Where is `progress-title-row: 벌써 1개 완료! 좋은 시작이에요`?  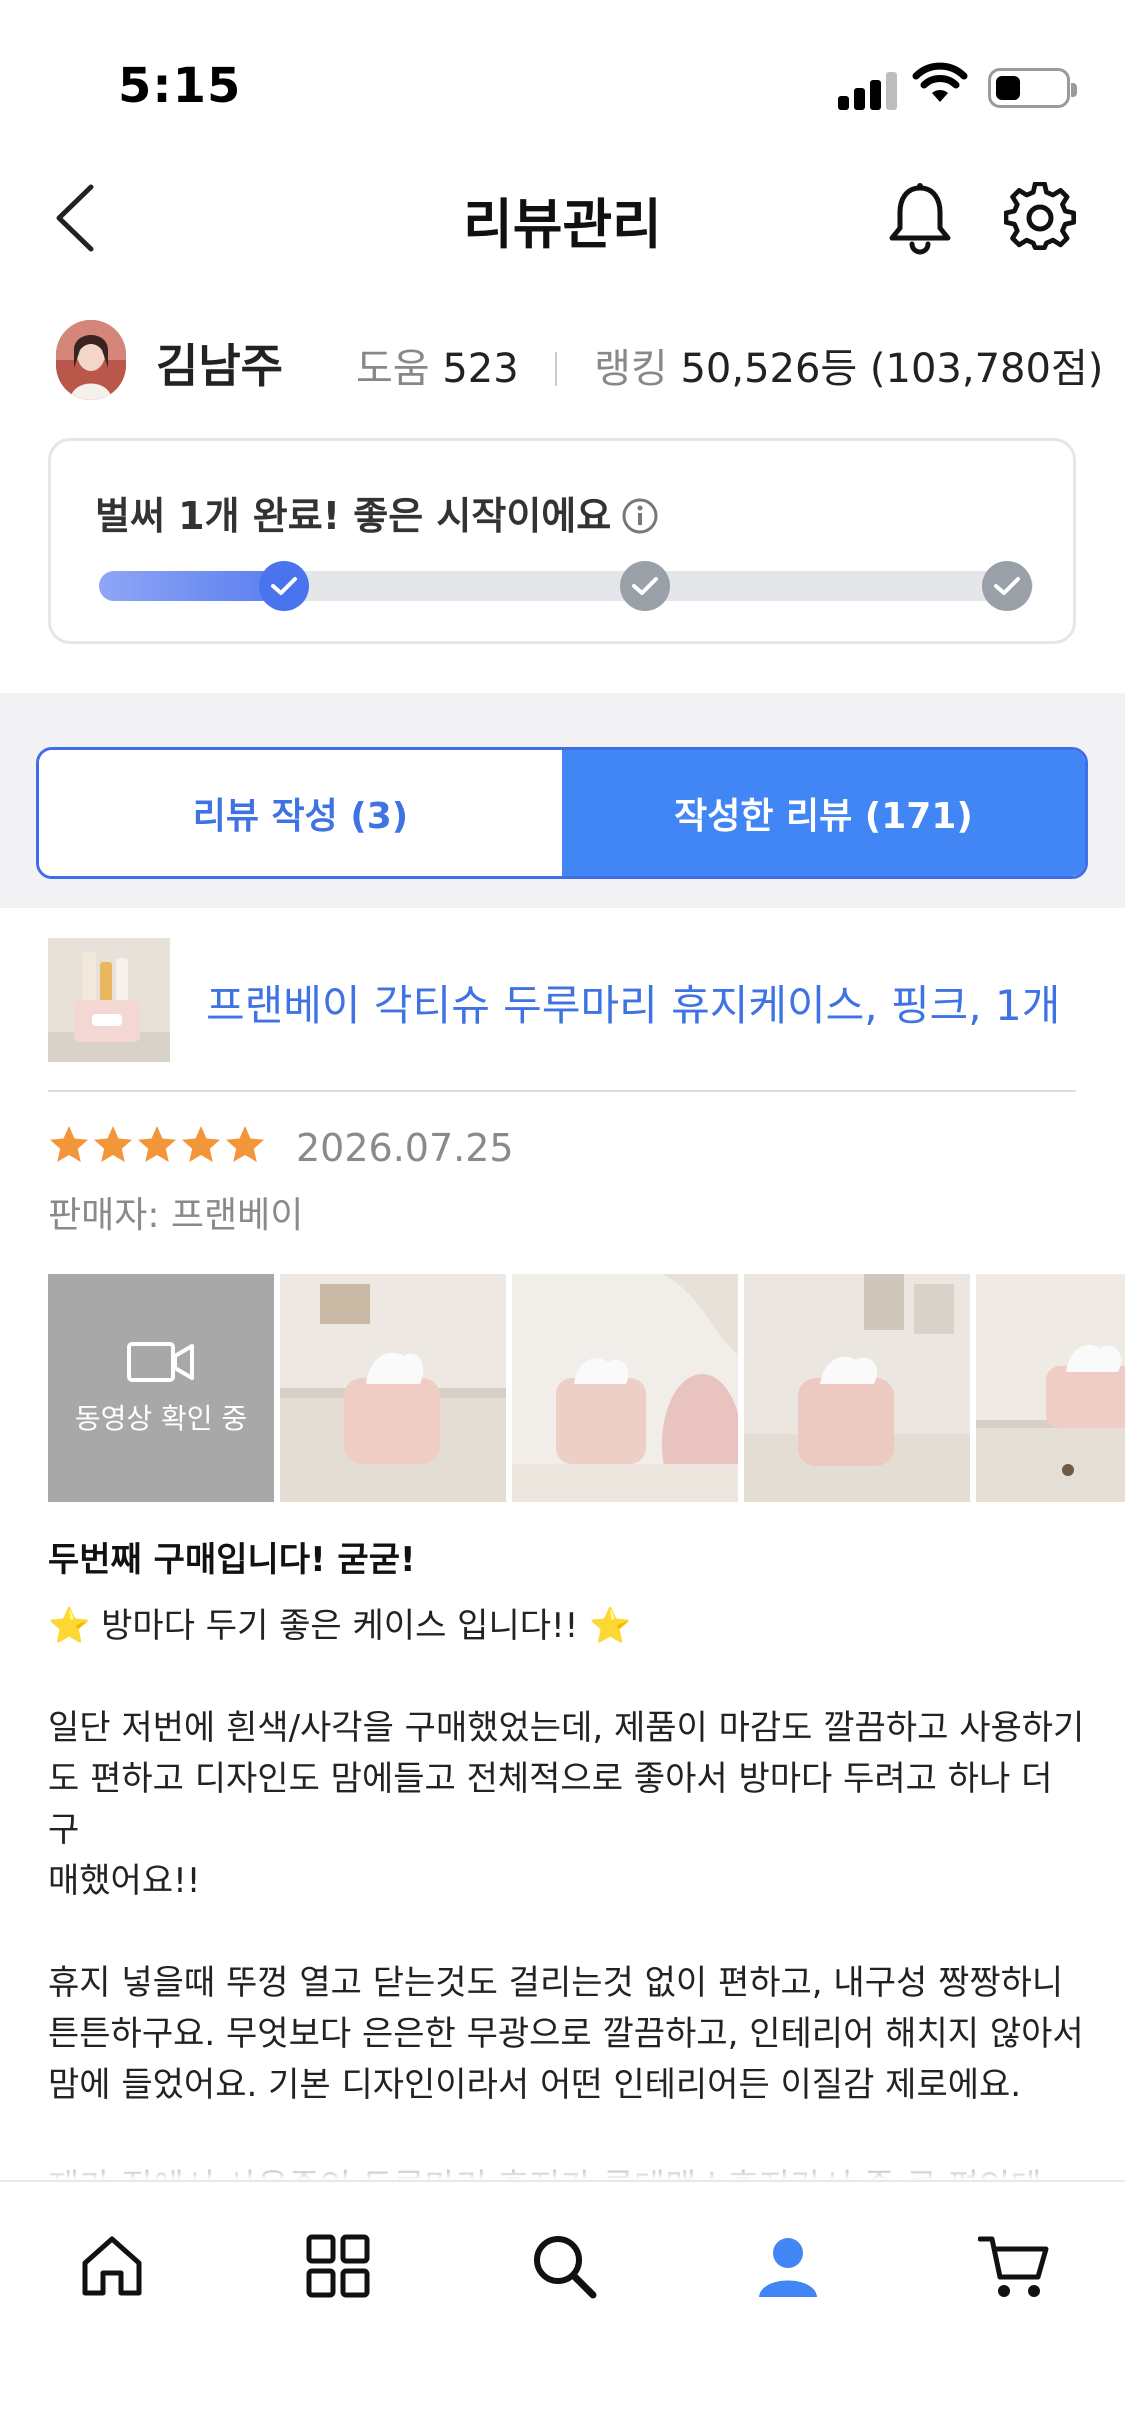 progress-title-row: 벌써 1개 완료! 좋은 시작이에요 is located at coordinates (377, 512).